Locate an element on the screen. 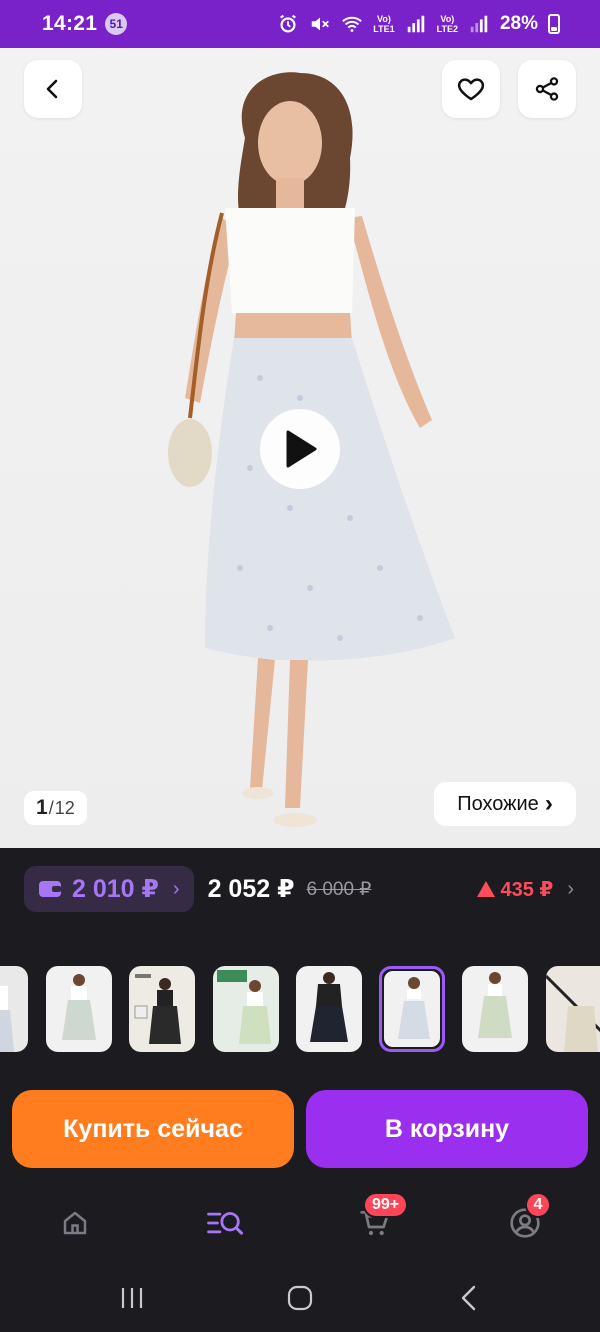 This screenshot has height=1332, width=600. chevron-right-icon: › is located at coordinates (548, 803).